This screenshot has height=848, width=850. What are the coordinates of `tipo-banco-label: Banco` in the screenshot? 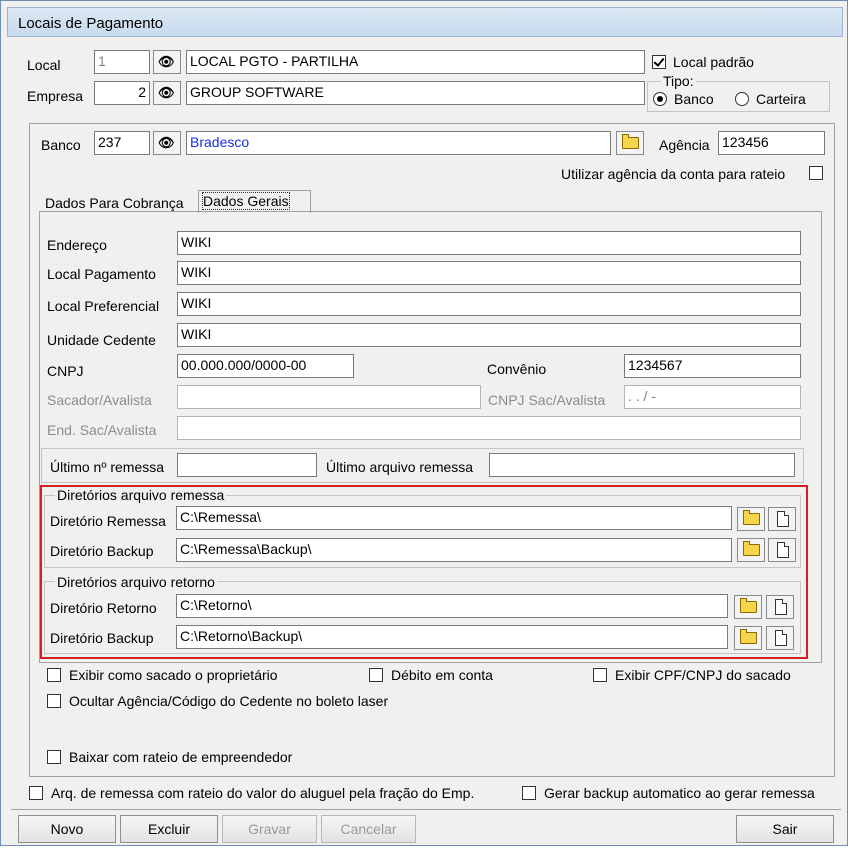 It's located at (694, 99).